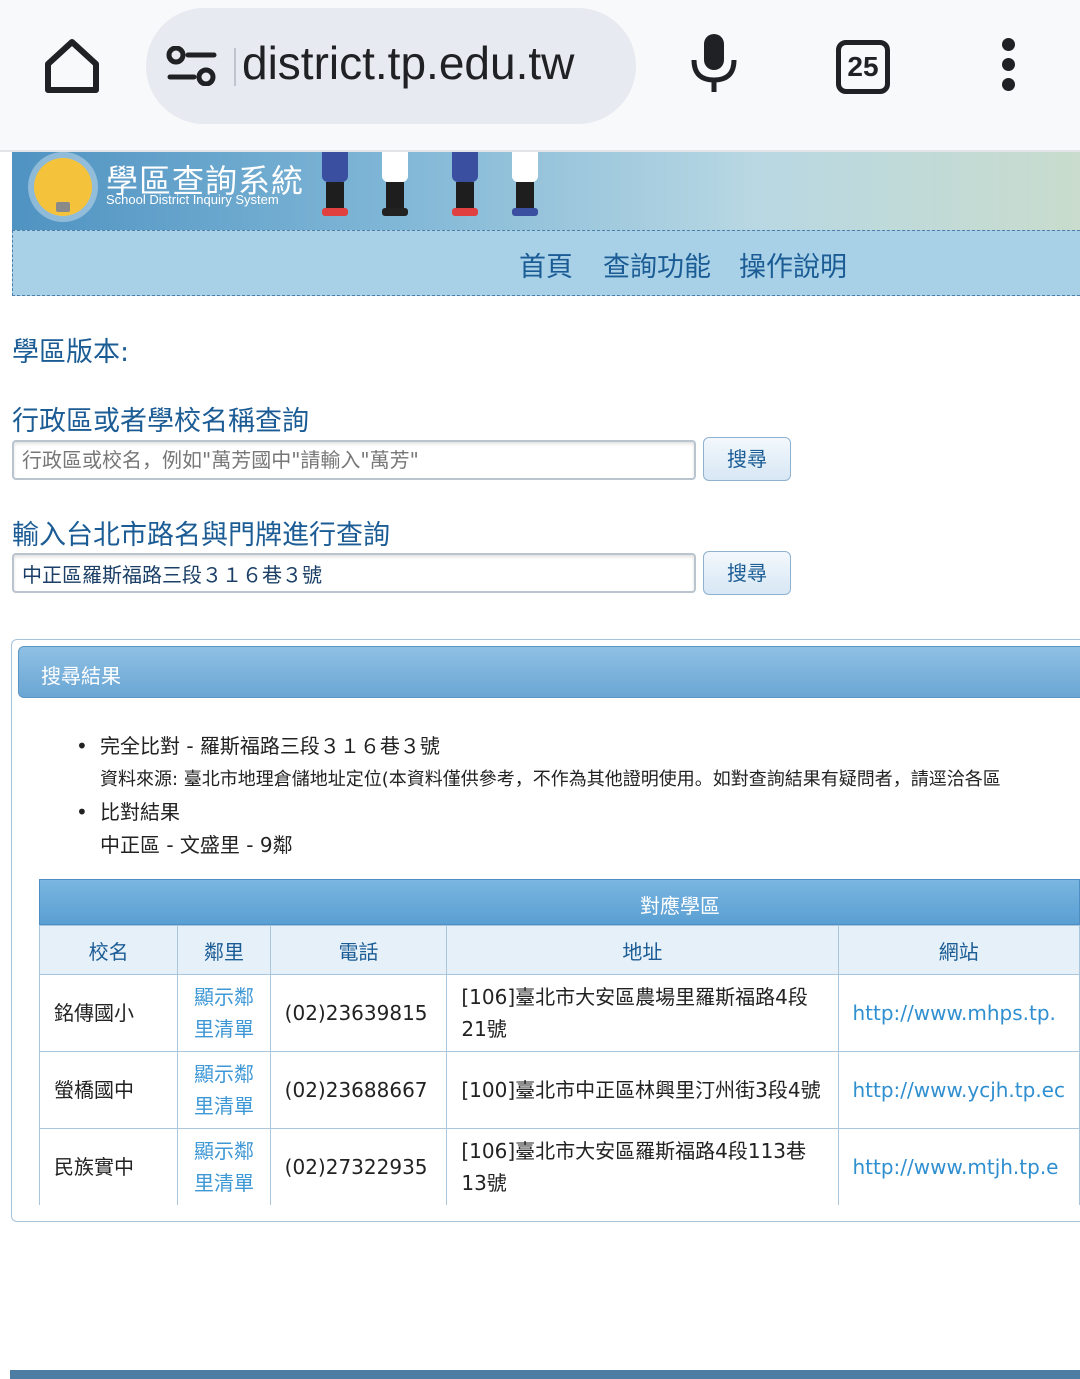 The image size is (1080, 1379). Describe the element at coordinates (109, 1166) in the screenshot. I see `school-name: 民族實中` at that location.